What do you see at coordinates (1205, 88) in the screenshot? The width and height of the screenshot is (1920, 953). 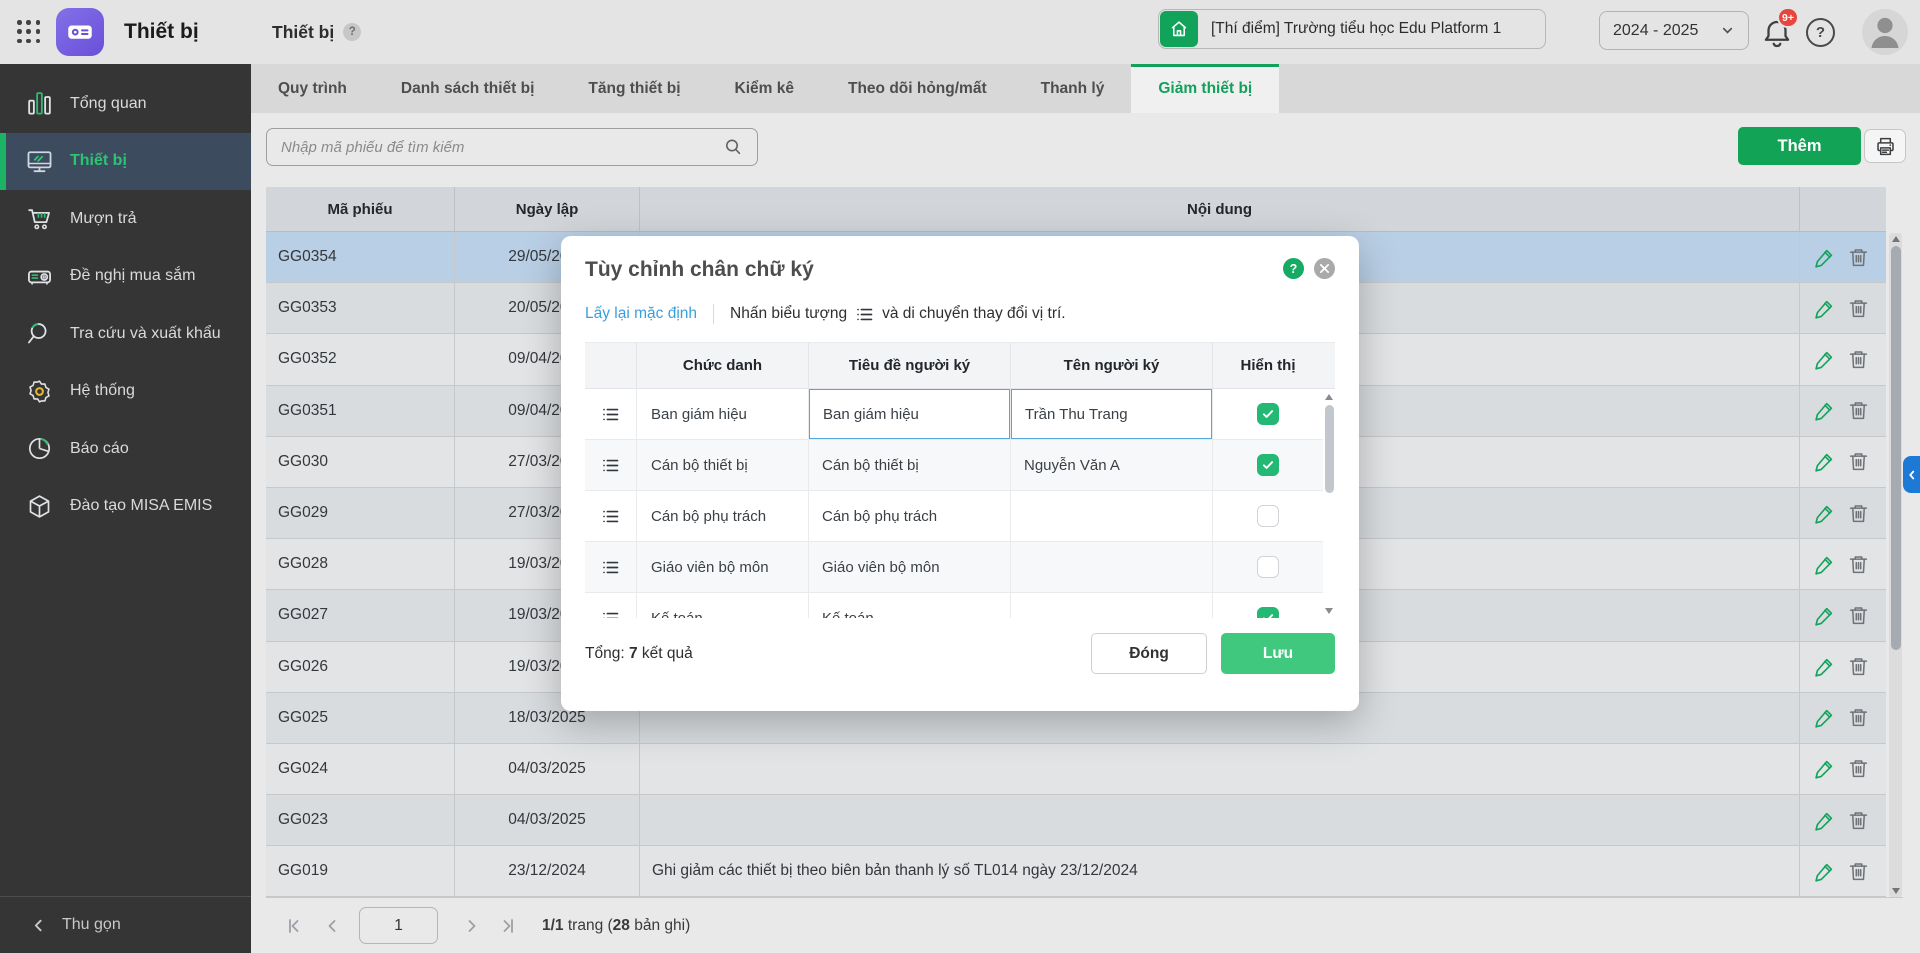 I see `tab-6: Giảm thiết bị` at bounding box center [1205, 88].